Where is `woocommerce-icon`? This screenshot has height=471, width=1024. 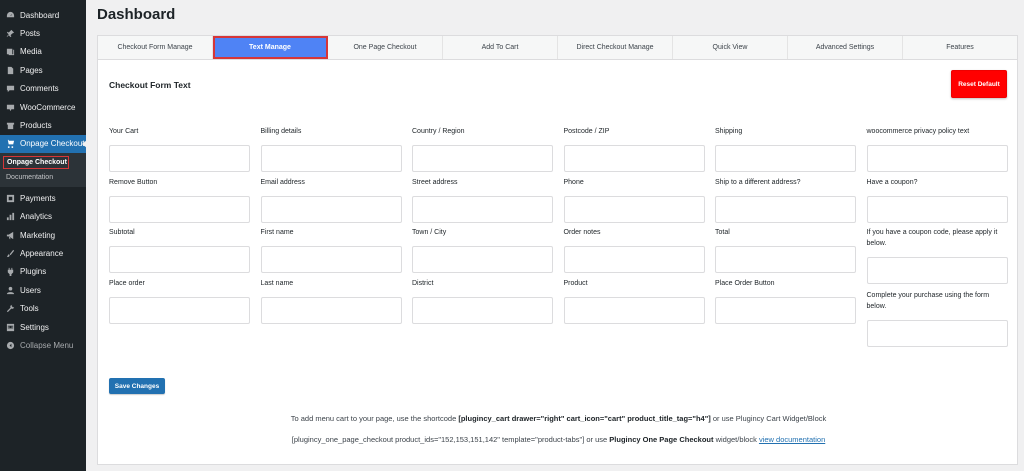 woocommerce-icon is located at coordinates (10, 107).